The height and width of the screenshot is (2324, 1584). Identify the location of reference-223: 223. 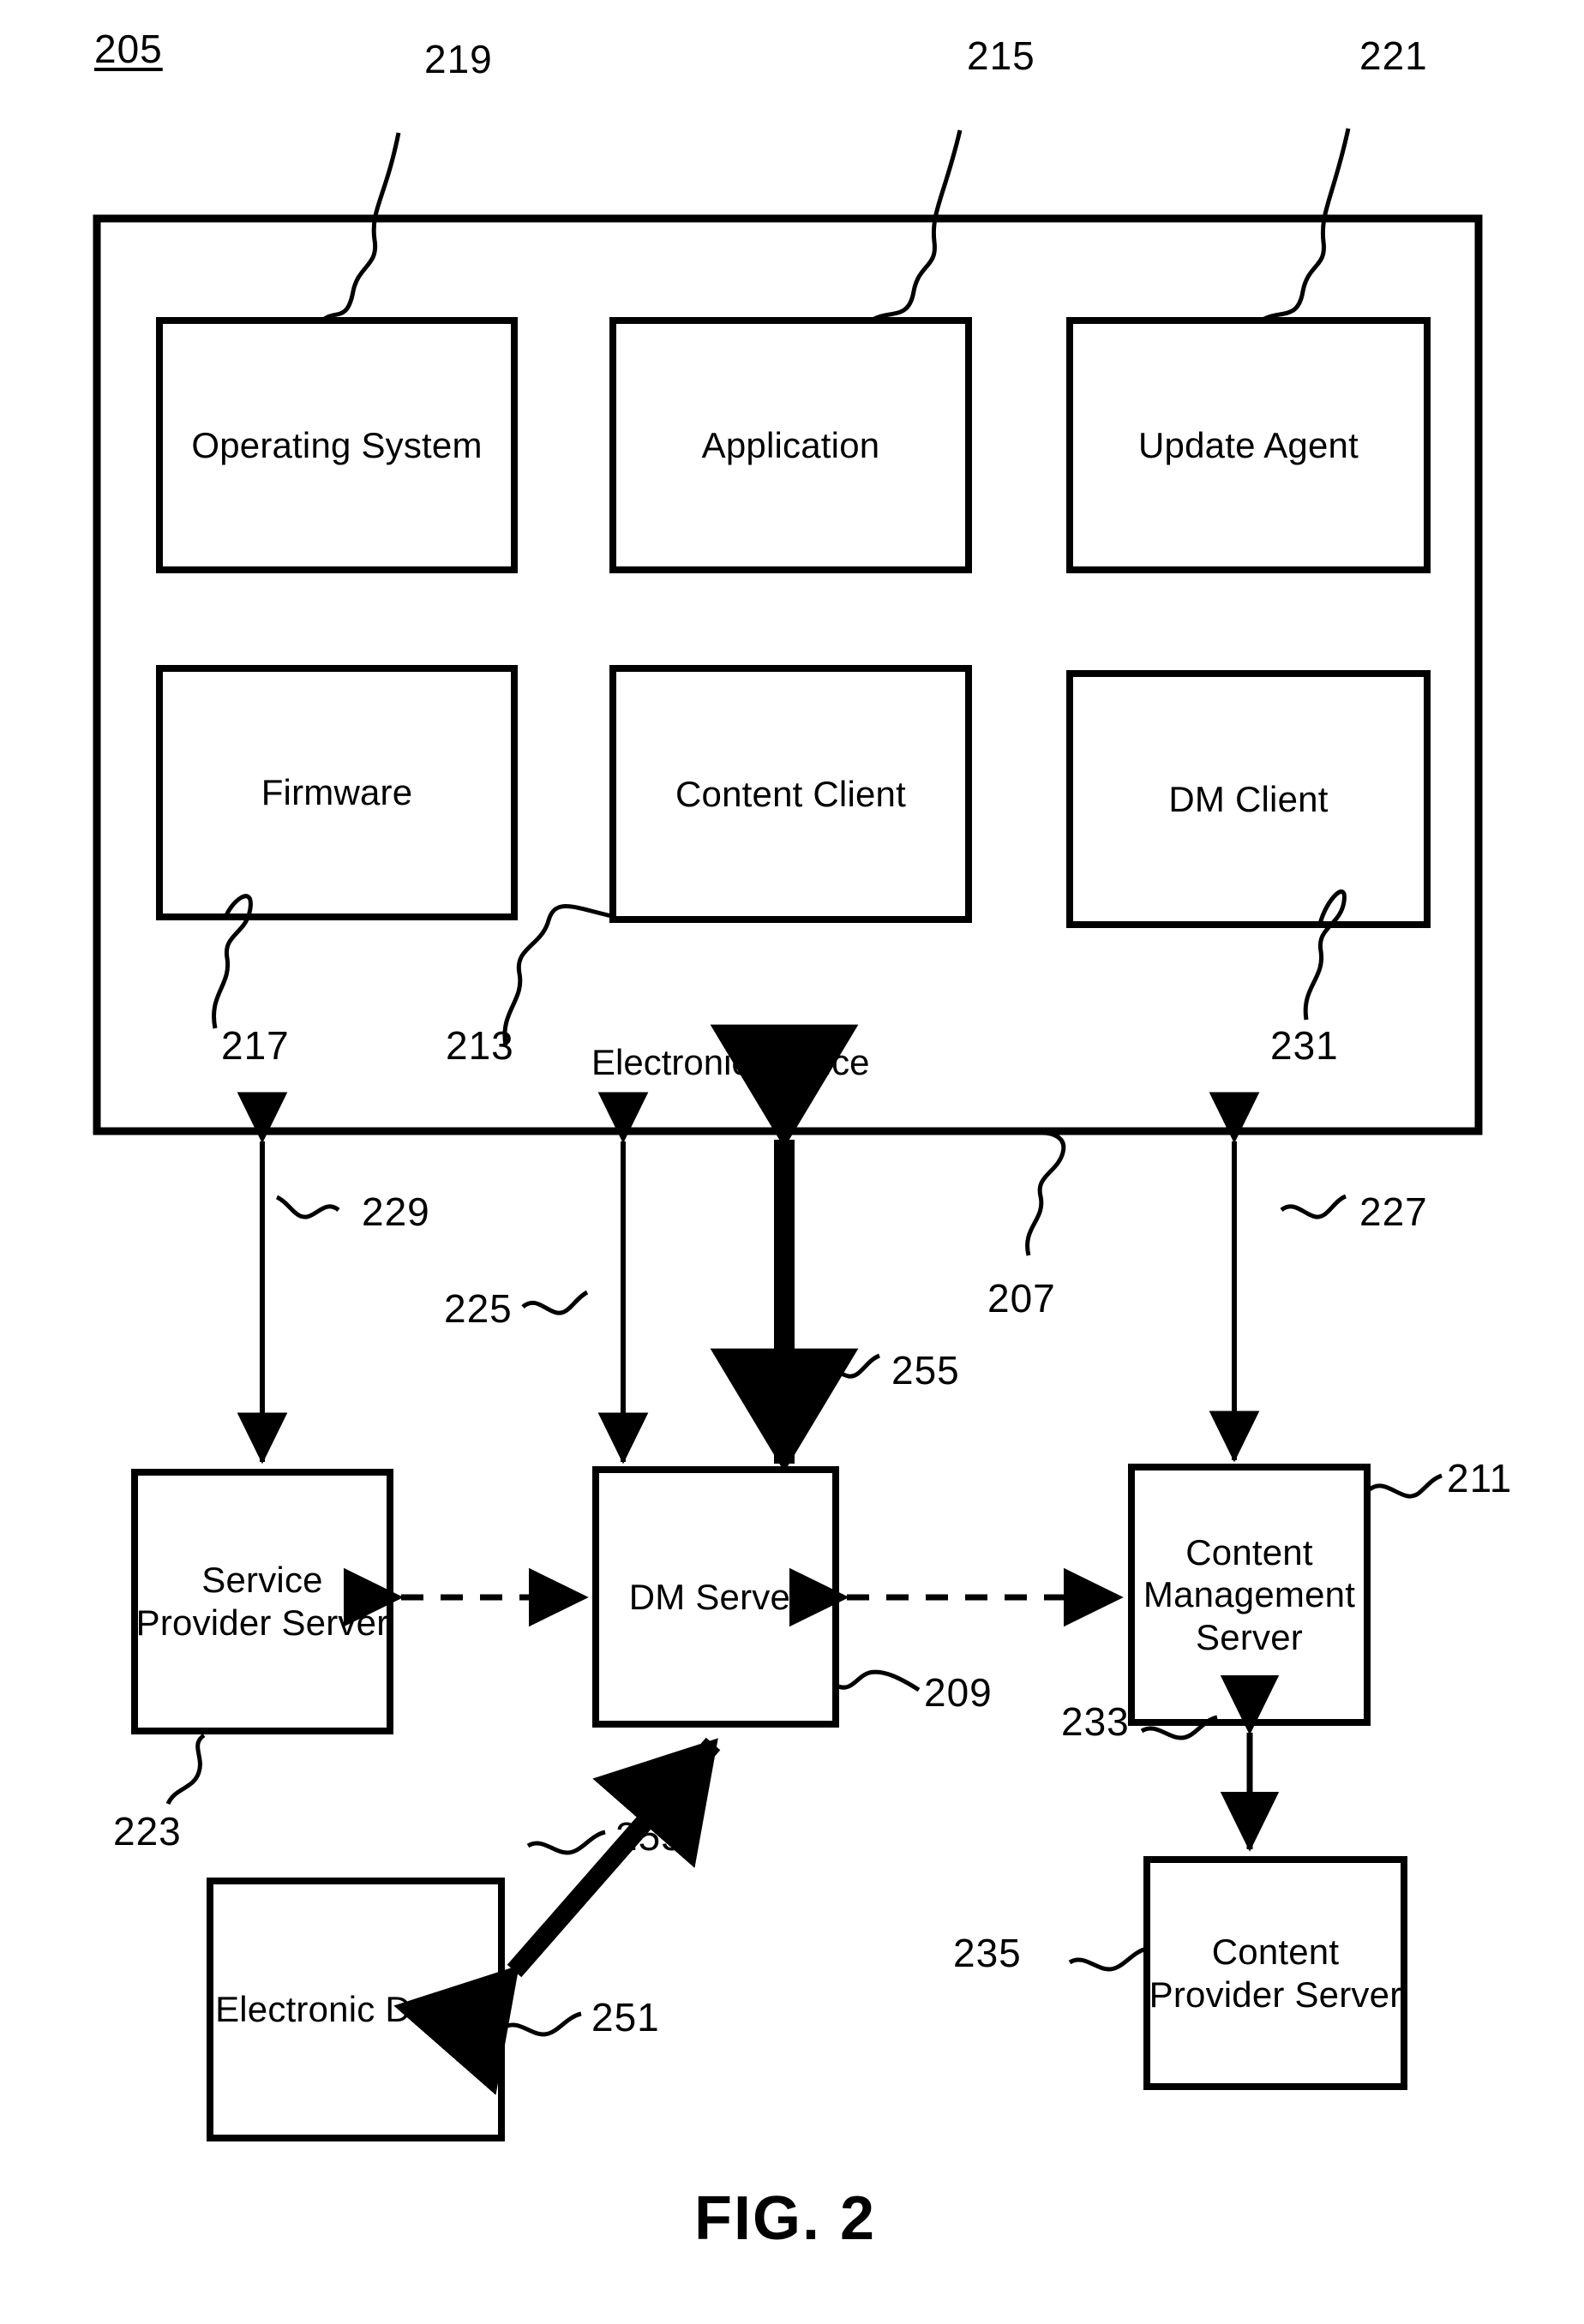
(147, 1831).